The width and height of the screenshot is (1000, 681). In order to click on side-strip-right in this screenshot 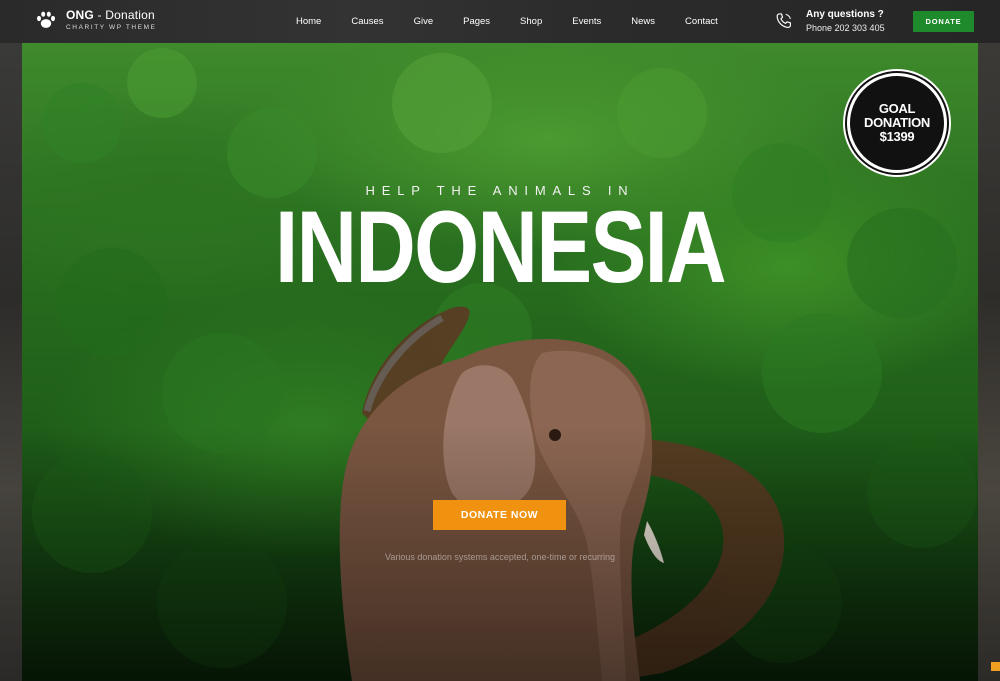, I will do `click(989, 362)`.